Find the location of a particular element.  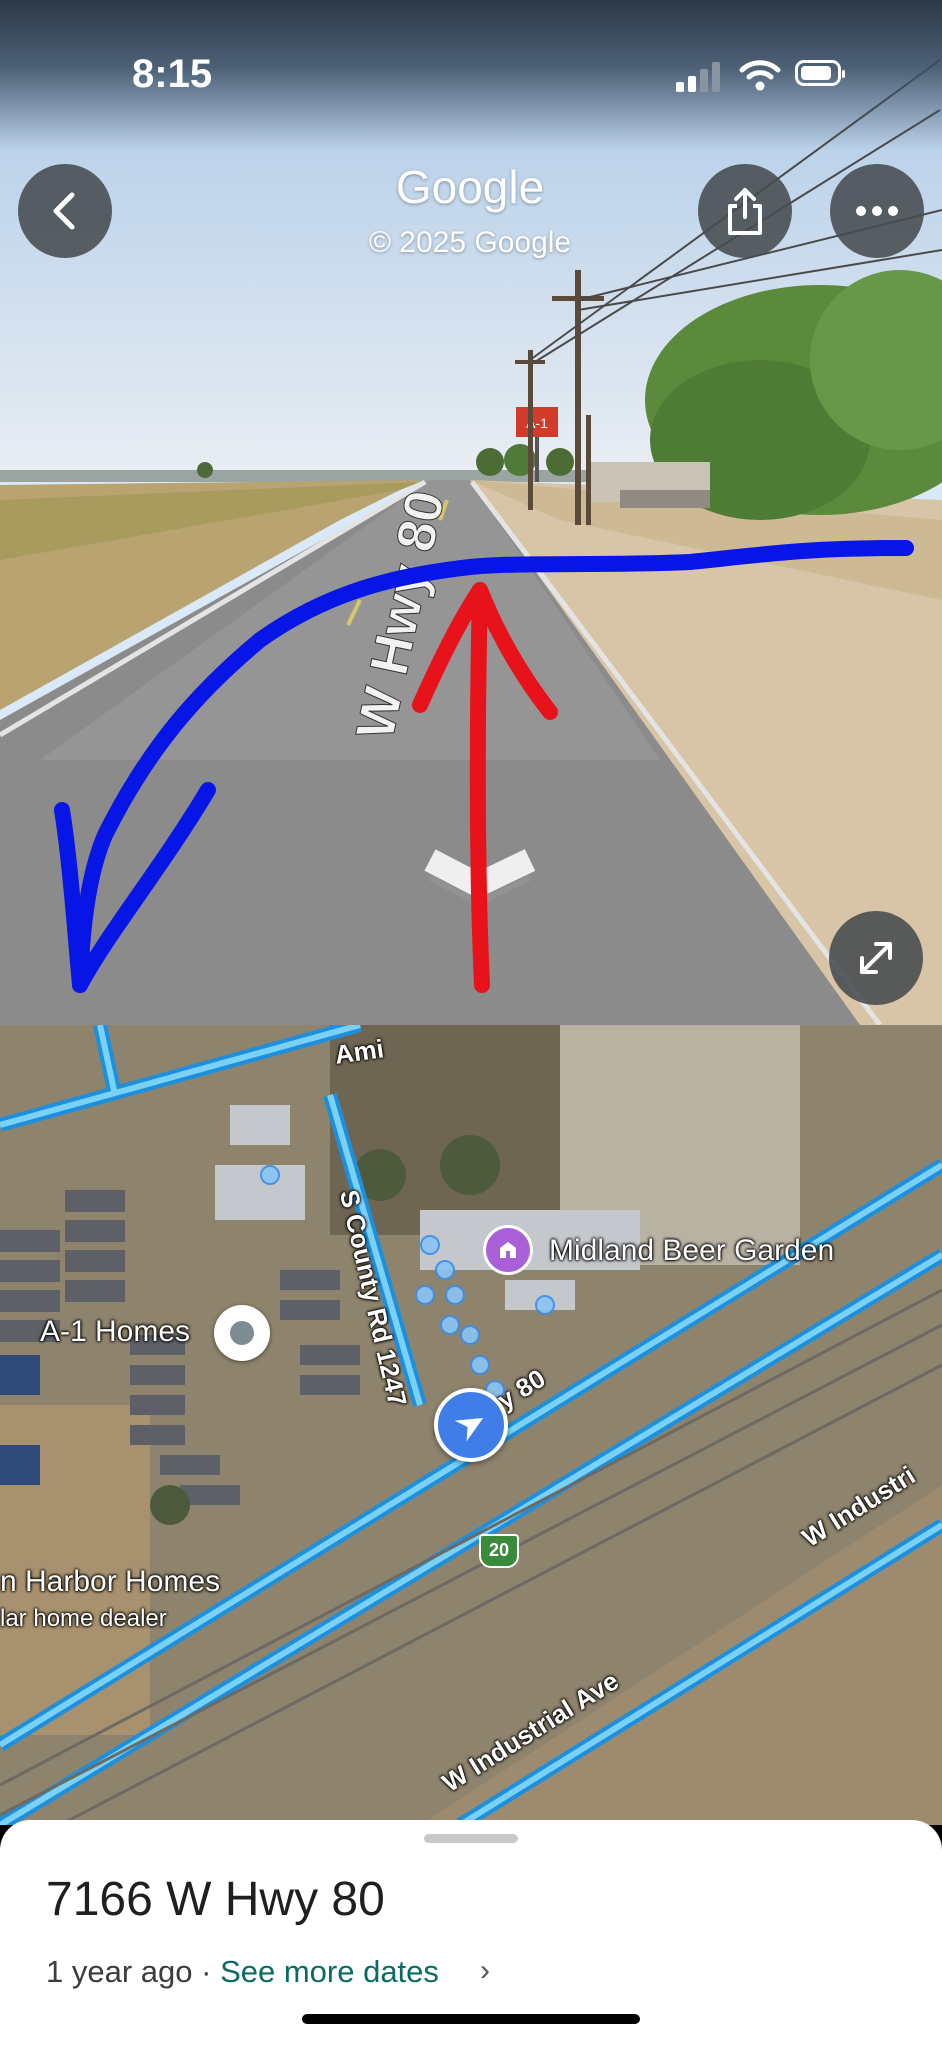

imagery-provider-title: Google is located at coordinates (470, 187).